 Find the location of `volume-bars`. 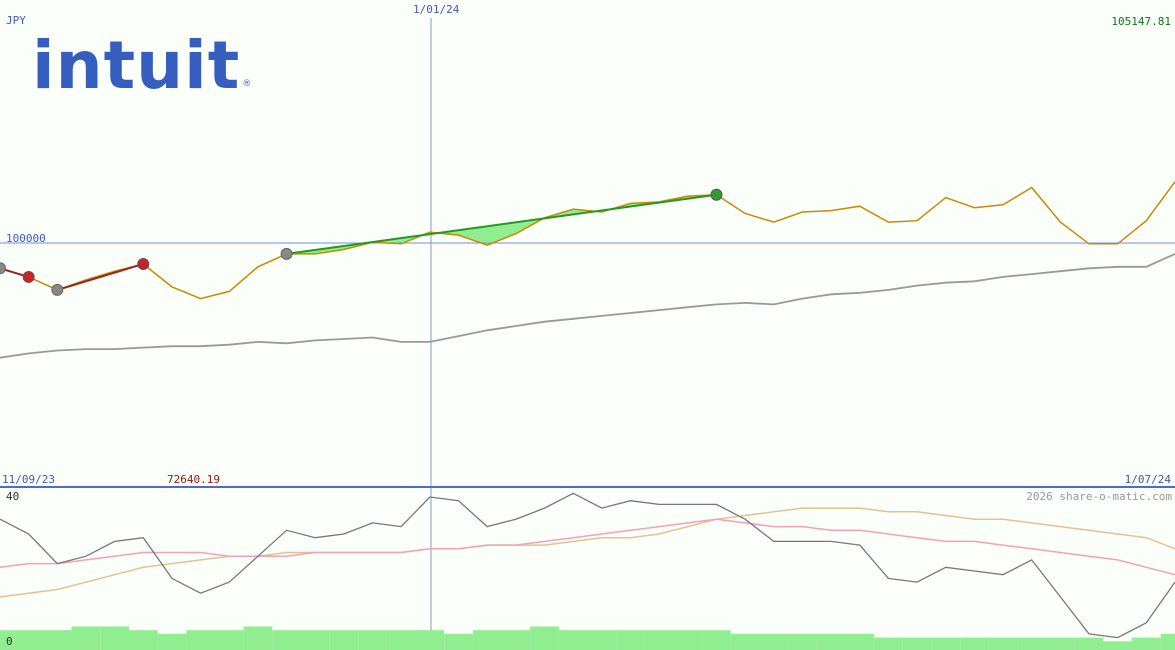

volume-bars is located at coordinates (587, 638).